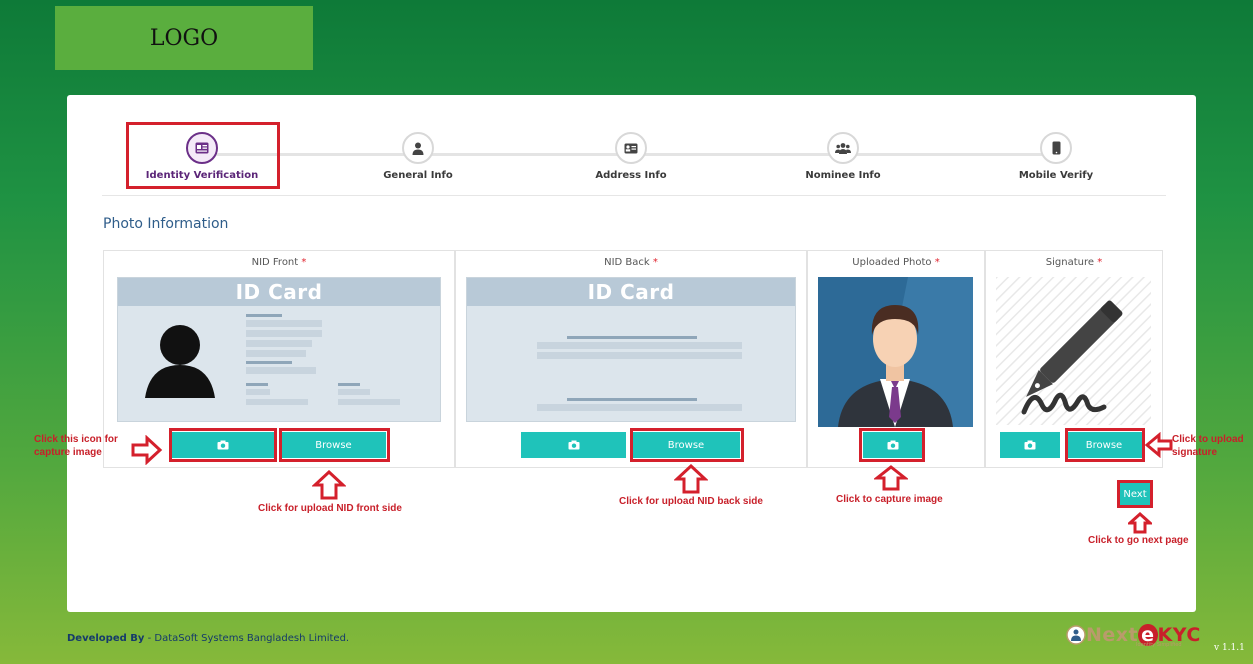 The height and width of the screenshot is (664, 1253). I want to click on panel-title: NID Front *, so click(279, 264).